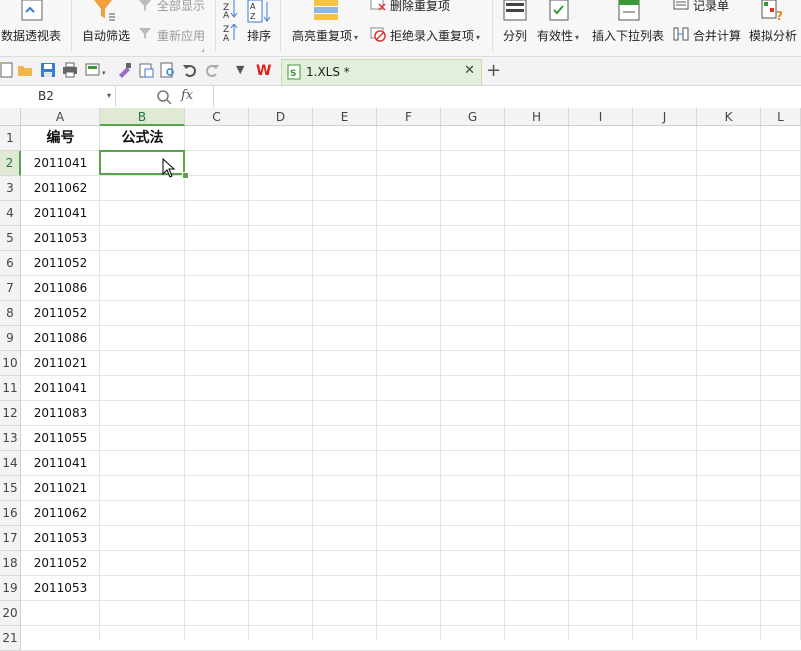  Describe the element at coordinates (259, 12) in the screenshot. I see `sort-icon: AZ` at that location.